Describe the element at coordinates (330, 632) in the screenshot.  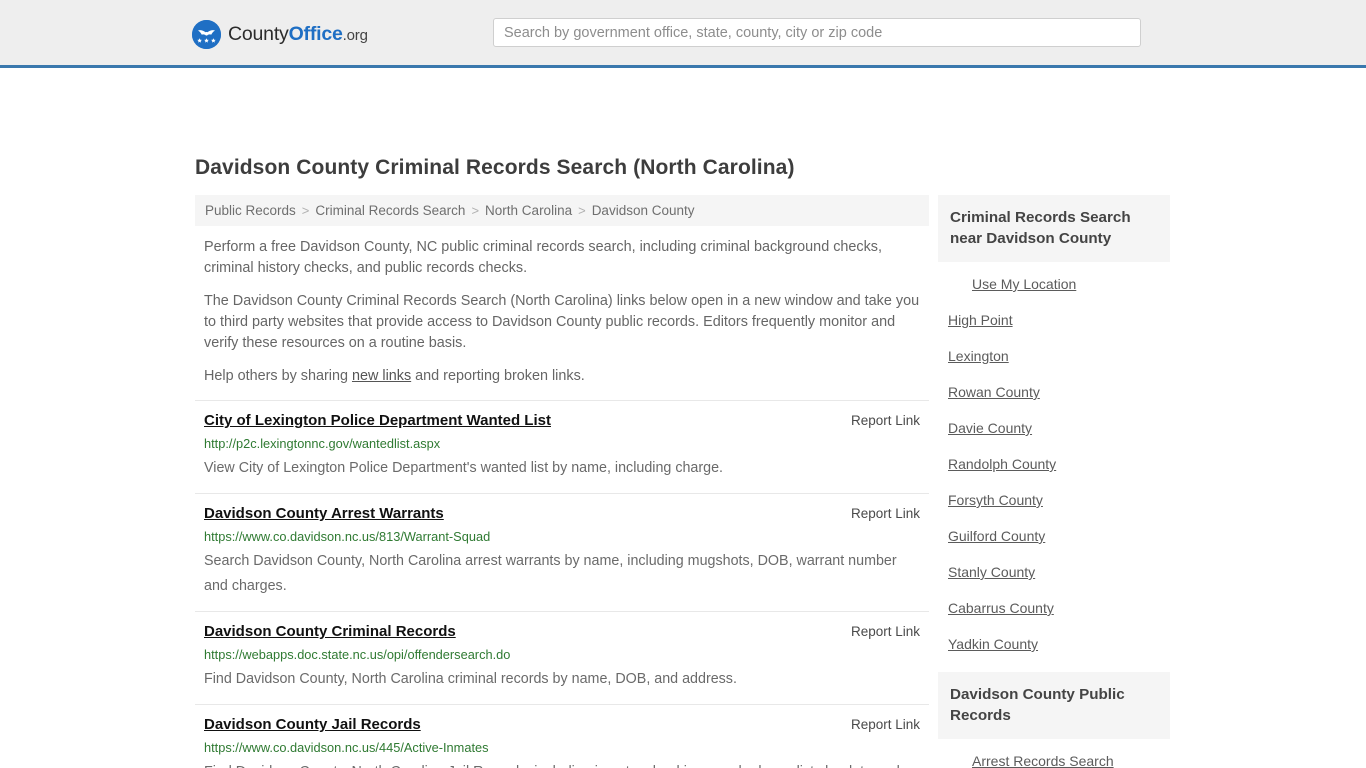
I see `resource-title-link: Davidson County Criminal Records` at that location.